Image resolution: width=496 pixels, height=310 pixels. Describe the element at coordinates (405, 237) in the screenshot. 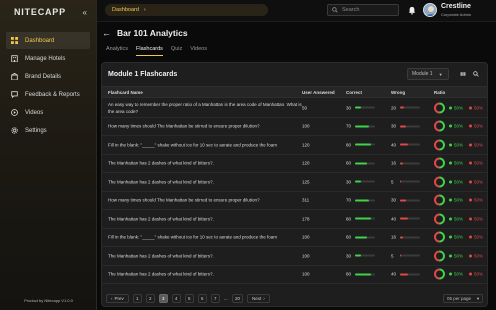

I see `wrong-cell: 16` at that location.